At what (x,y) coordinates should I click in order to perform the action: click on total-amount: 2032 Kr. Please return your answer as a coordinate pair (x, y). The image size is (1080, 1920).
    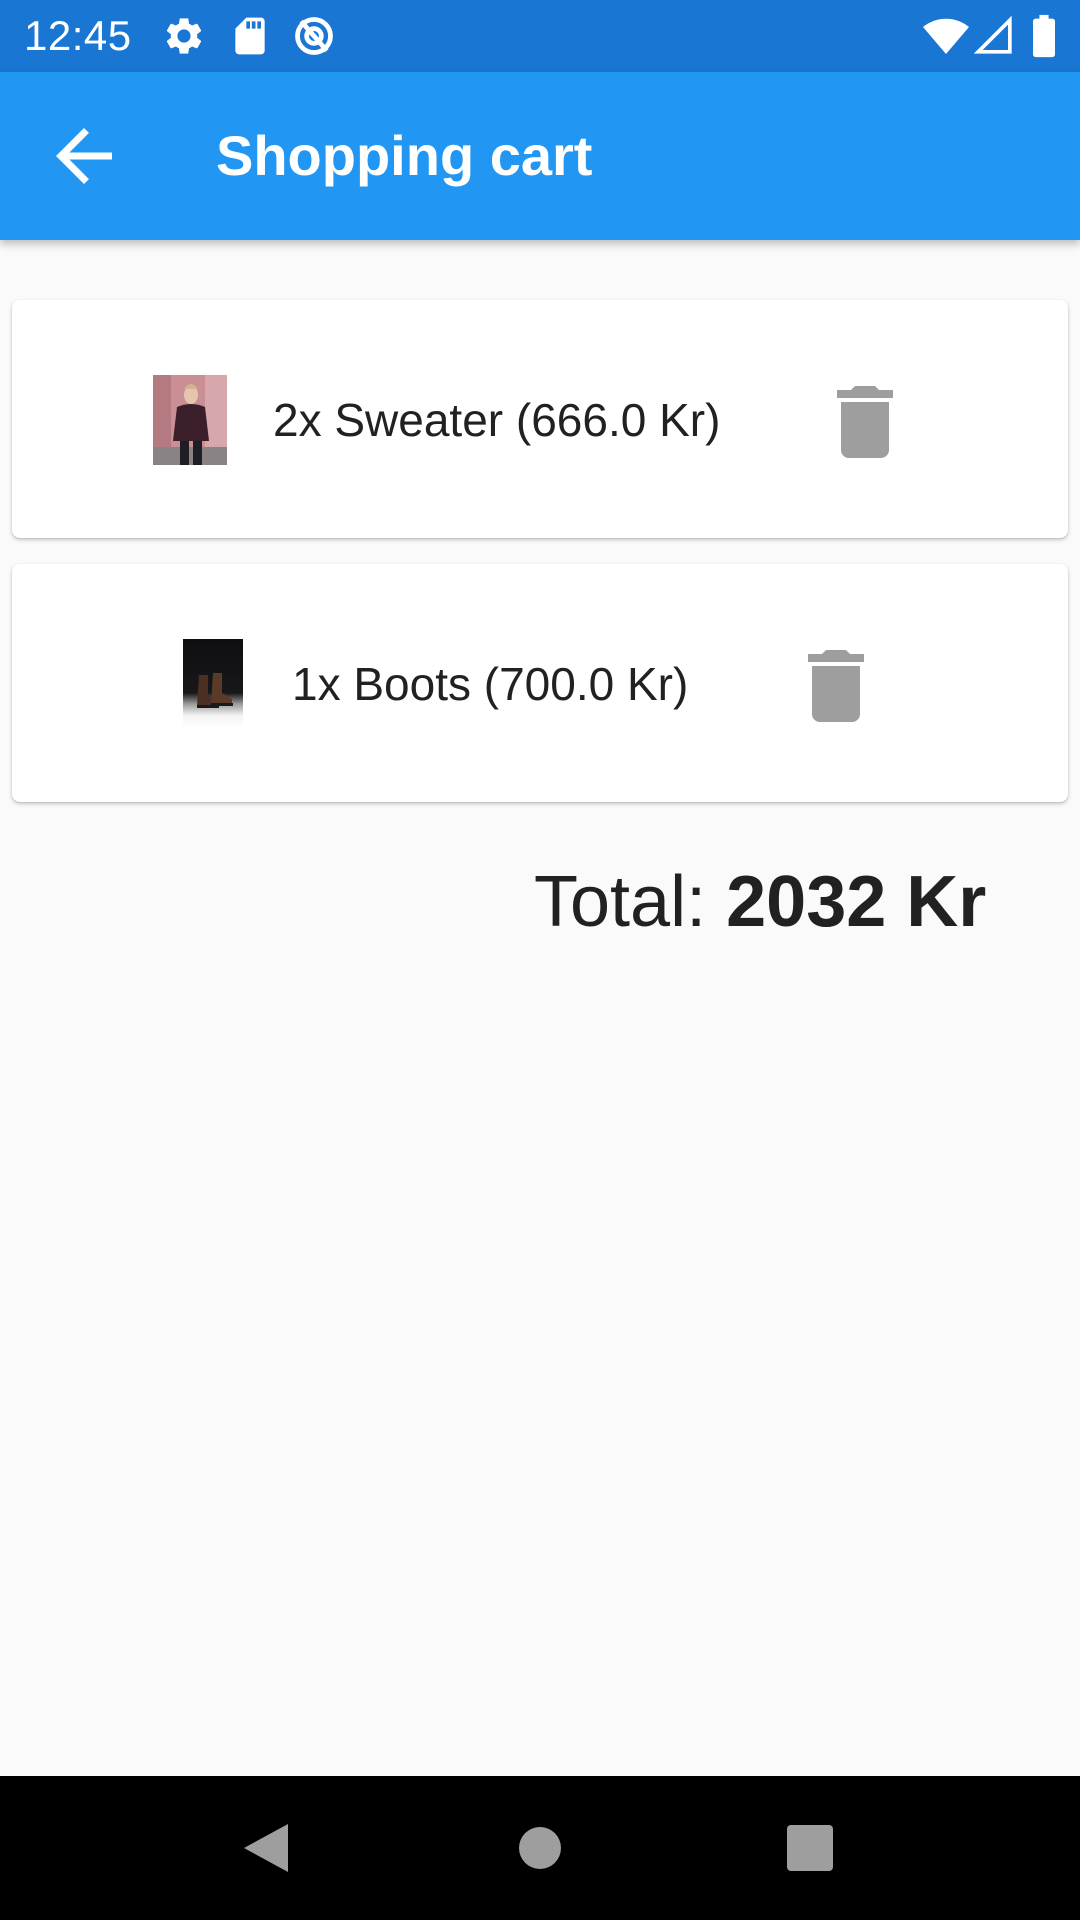
    Looking at the image, I should click on (856, 902).